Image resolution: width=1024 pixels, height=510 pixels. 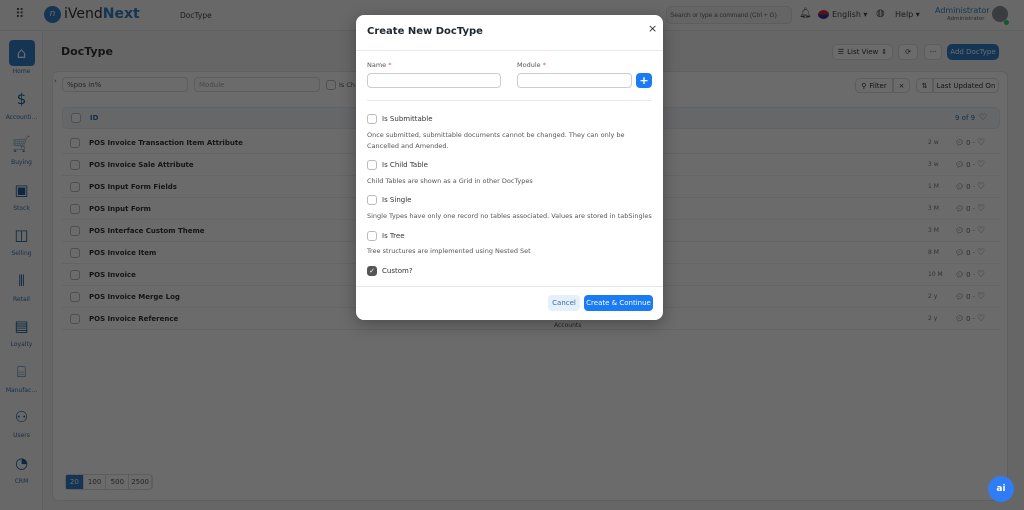 What do you see at coordinates (973, 52) in the screenshot?
I see `add-doctype-button: Add DocType` at bounding box center [973, 52].